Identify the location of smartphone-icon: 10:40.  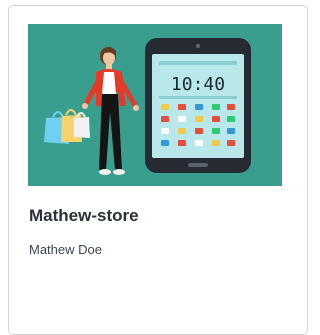
(198, 105).